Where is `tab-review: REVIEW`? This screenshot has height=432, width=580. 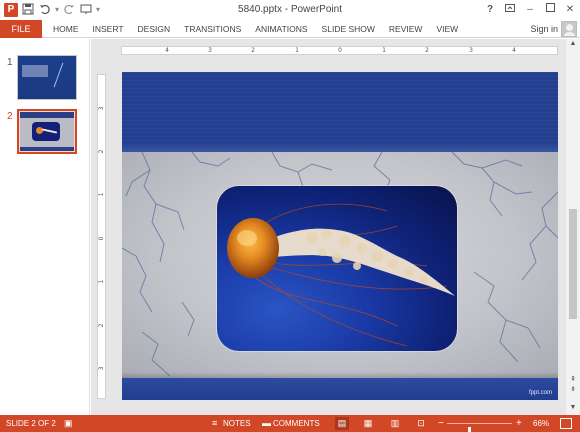 tab-review: REVIEW is located at coordinates (406, 29).